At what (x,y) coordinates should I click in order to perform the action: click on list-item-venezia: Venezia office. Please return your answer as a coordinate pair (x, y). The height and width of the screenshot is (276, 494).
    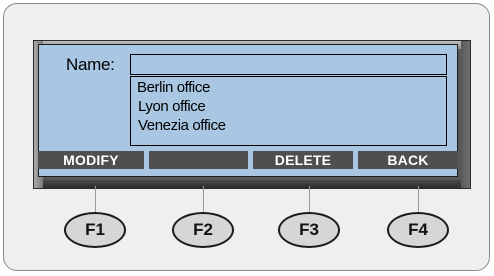
    Looking at the image, I should click on (182, 125).